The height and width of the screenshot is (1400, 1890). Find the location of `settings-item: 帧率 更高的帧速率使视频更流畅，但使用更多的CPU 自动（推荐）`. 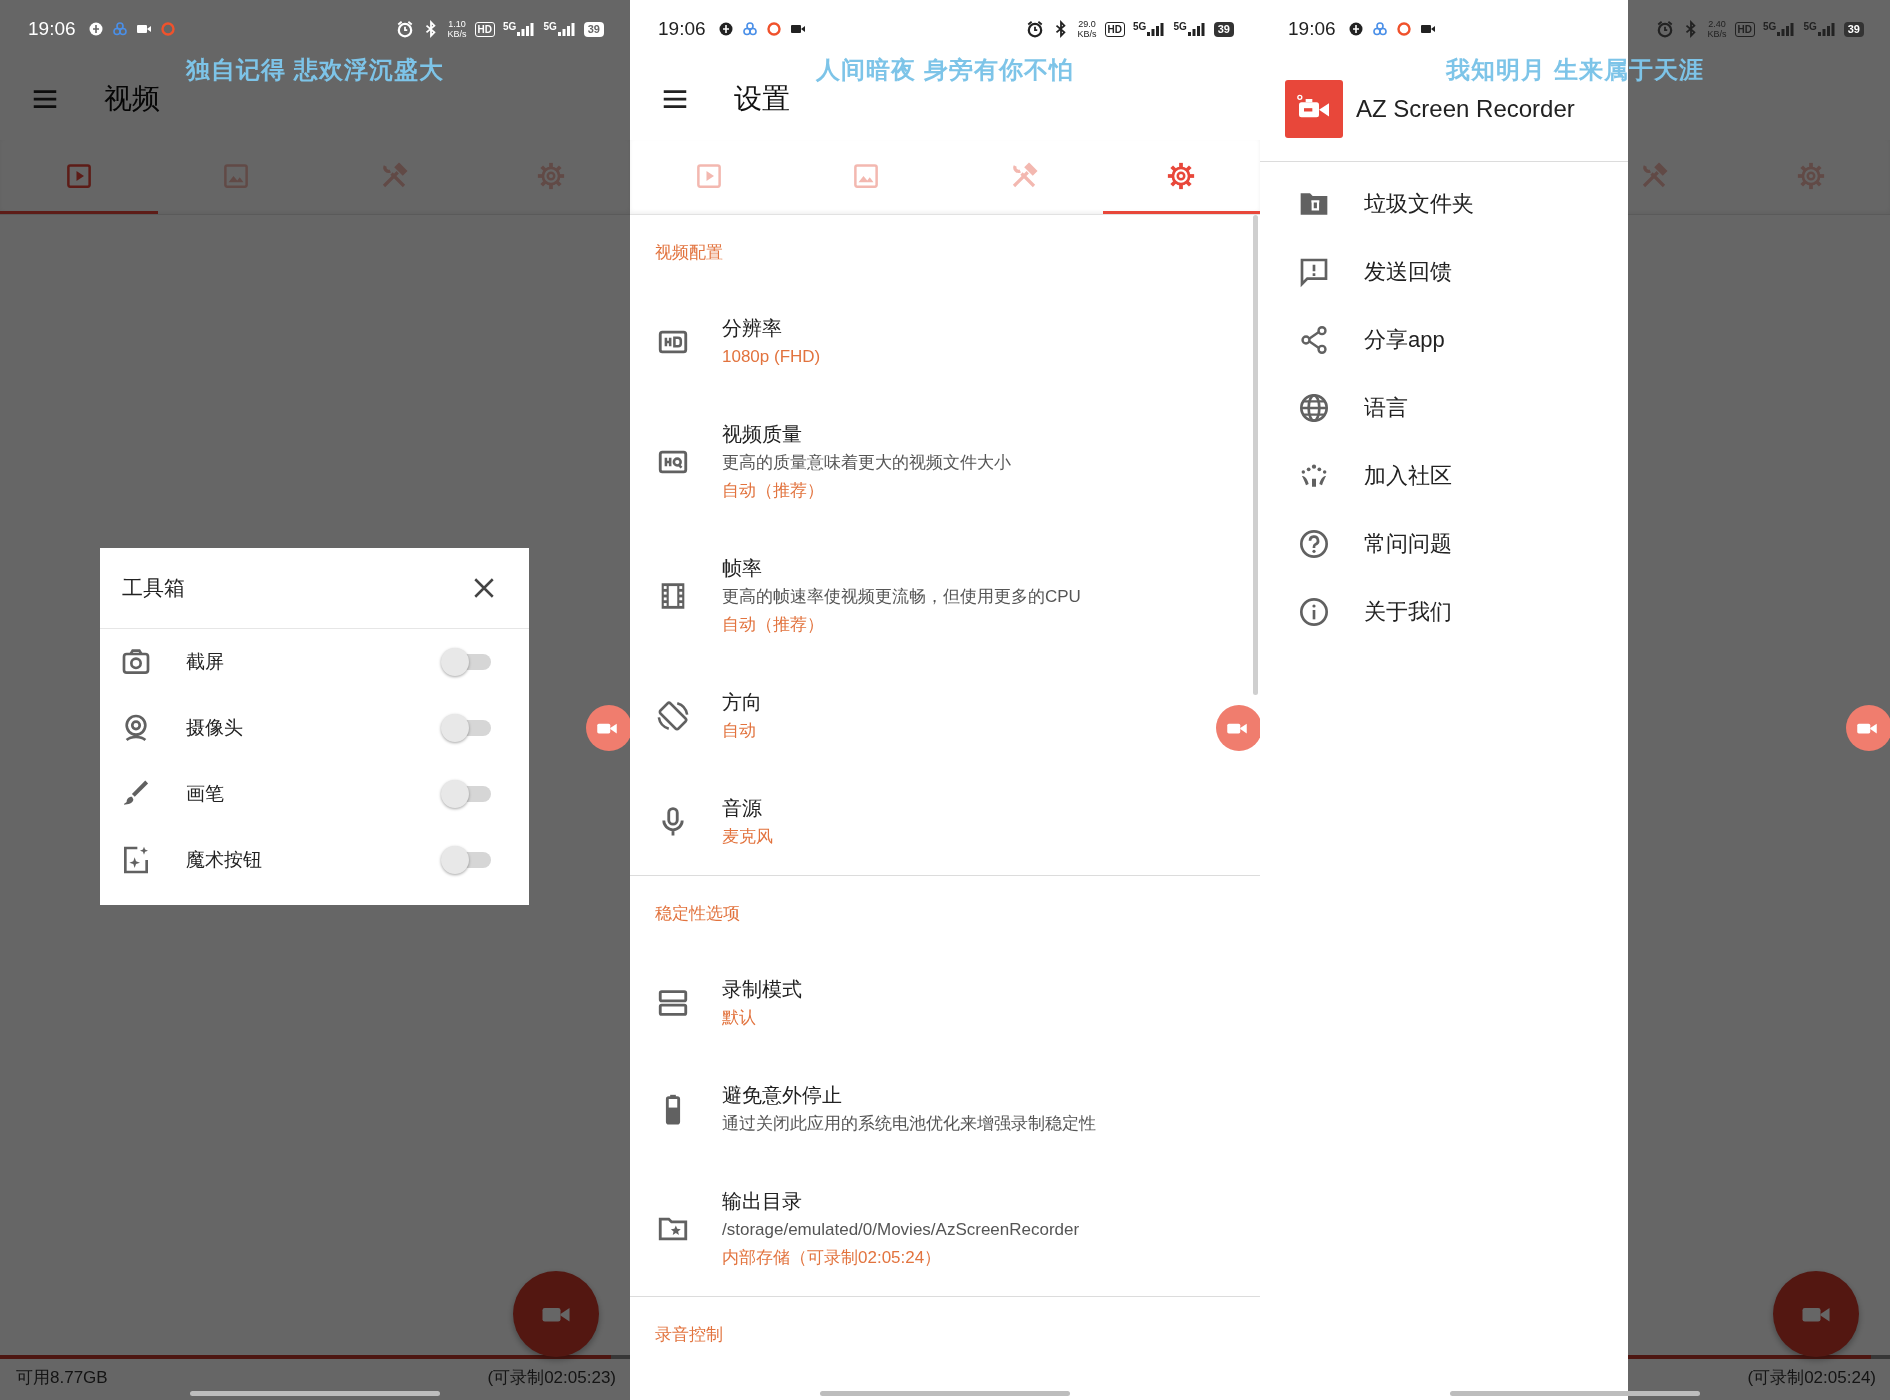

settings-item: 帧率 更高的帧速率使视频更流畅，但使用更多的CPU 自动（推荐） is located at coordinates (945, 596).